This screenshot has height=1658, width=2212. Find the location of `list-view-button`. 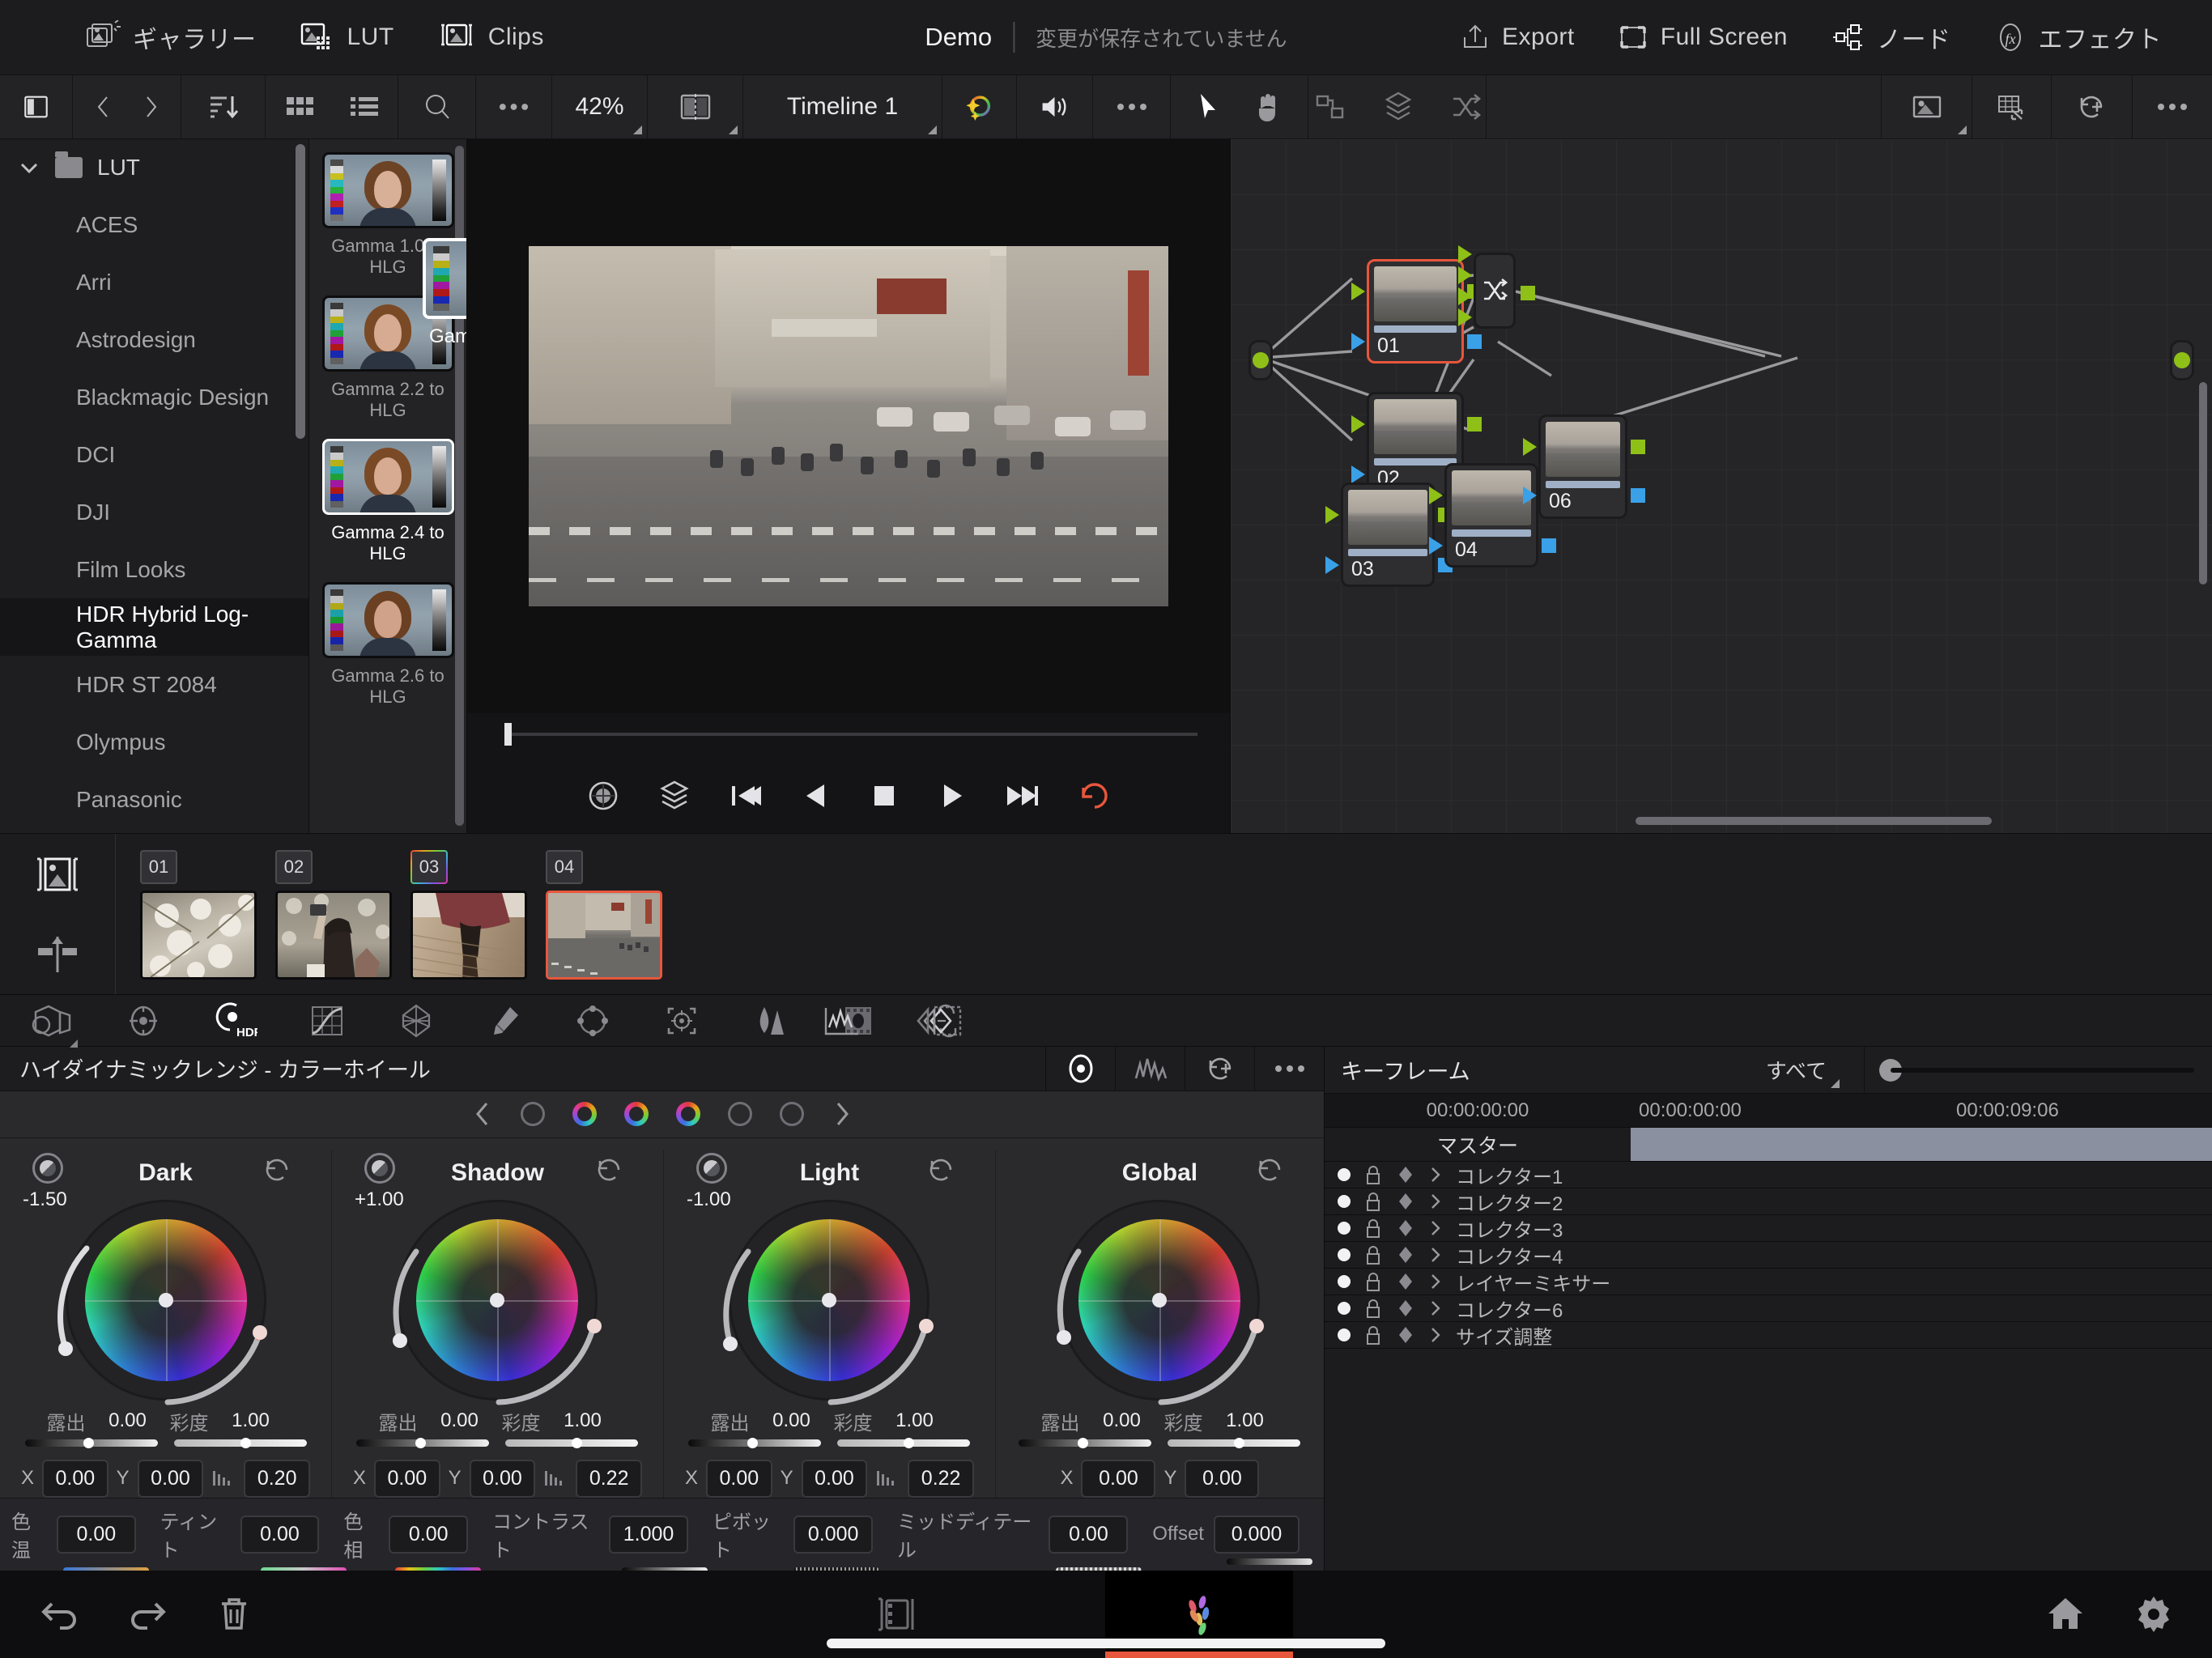

list-view-button is located at coordinates (364, 107).